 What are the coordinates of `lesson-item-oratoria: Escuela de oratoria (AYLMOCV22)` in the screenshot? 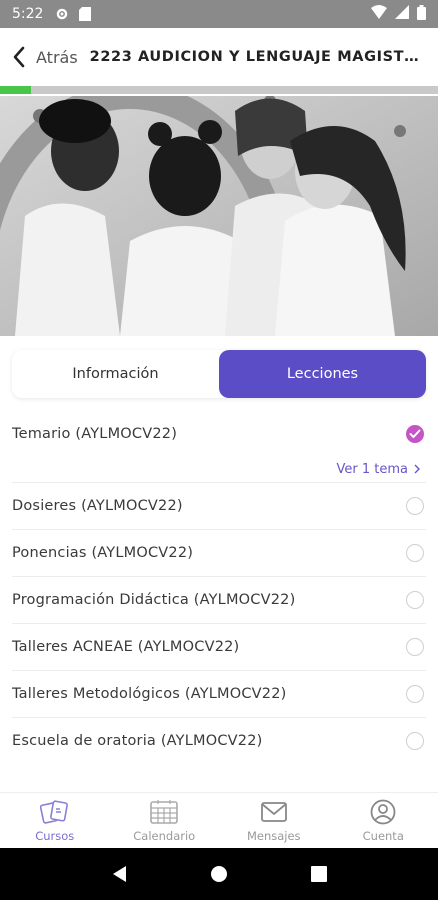 It's located at (219, 741).